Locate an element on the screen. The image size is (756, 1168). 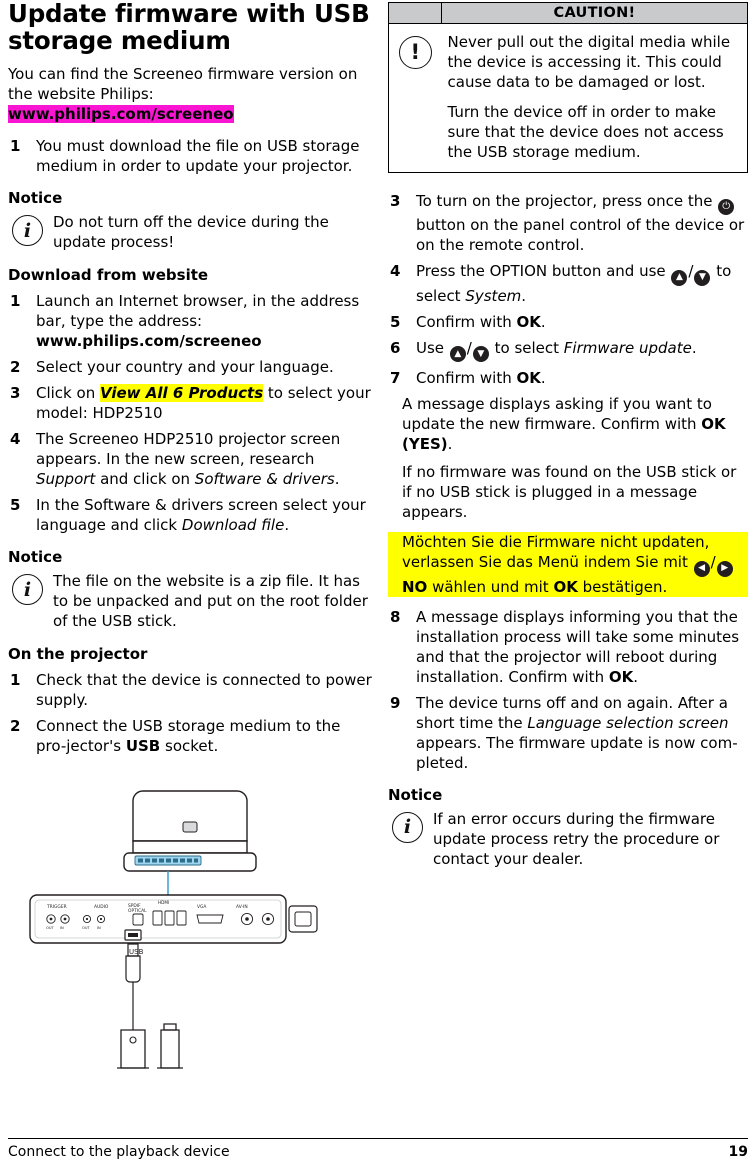
svg-text: VGA is located at coordinates (201, 907).